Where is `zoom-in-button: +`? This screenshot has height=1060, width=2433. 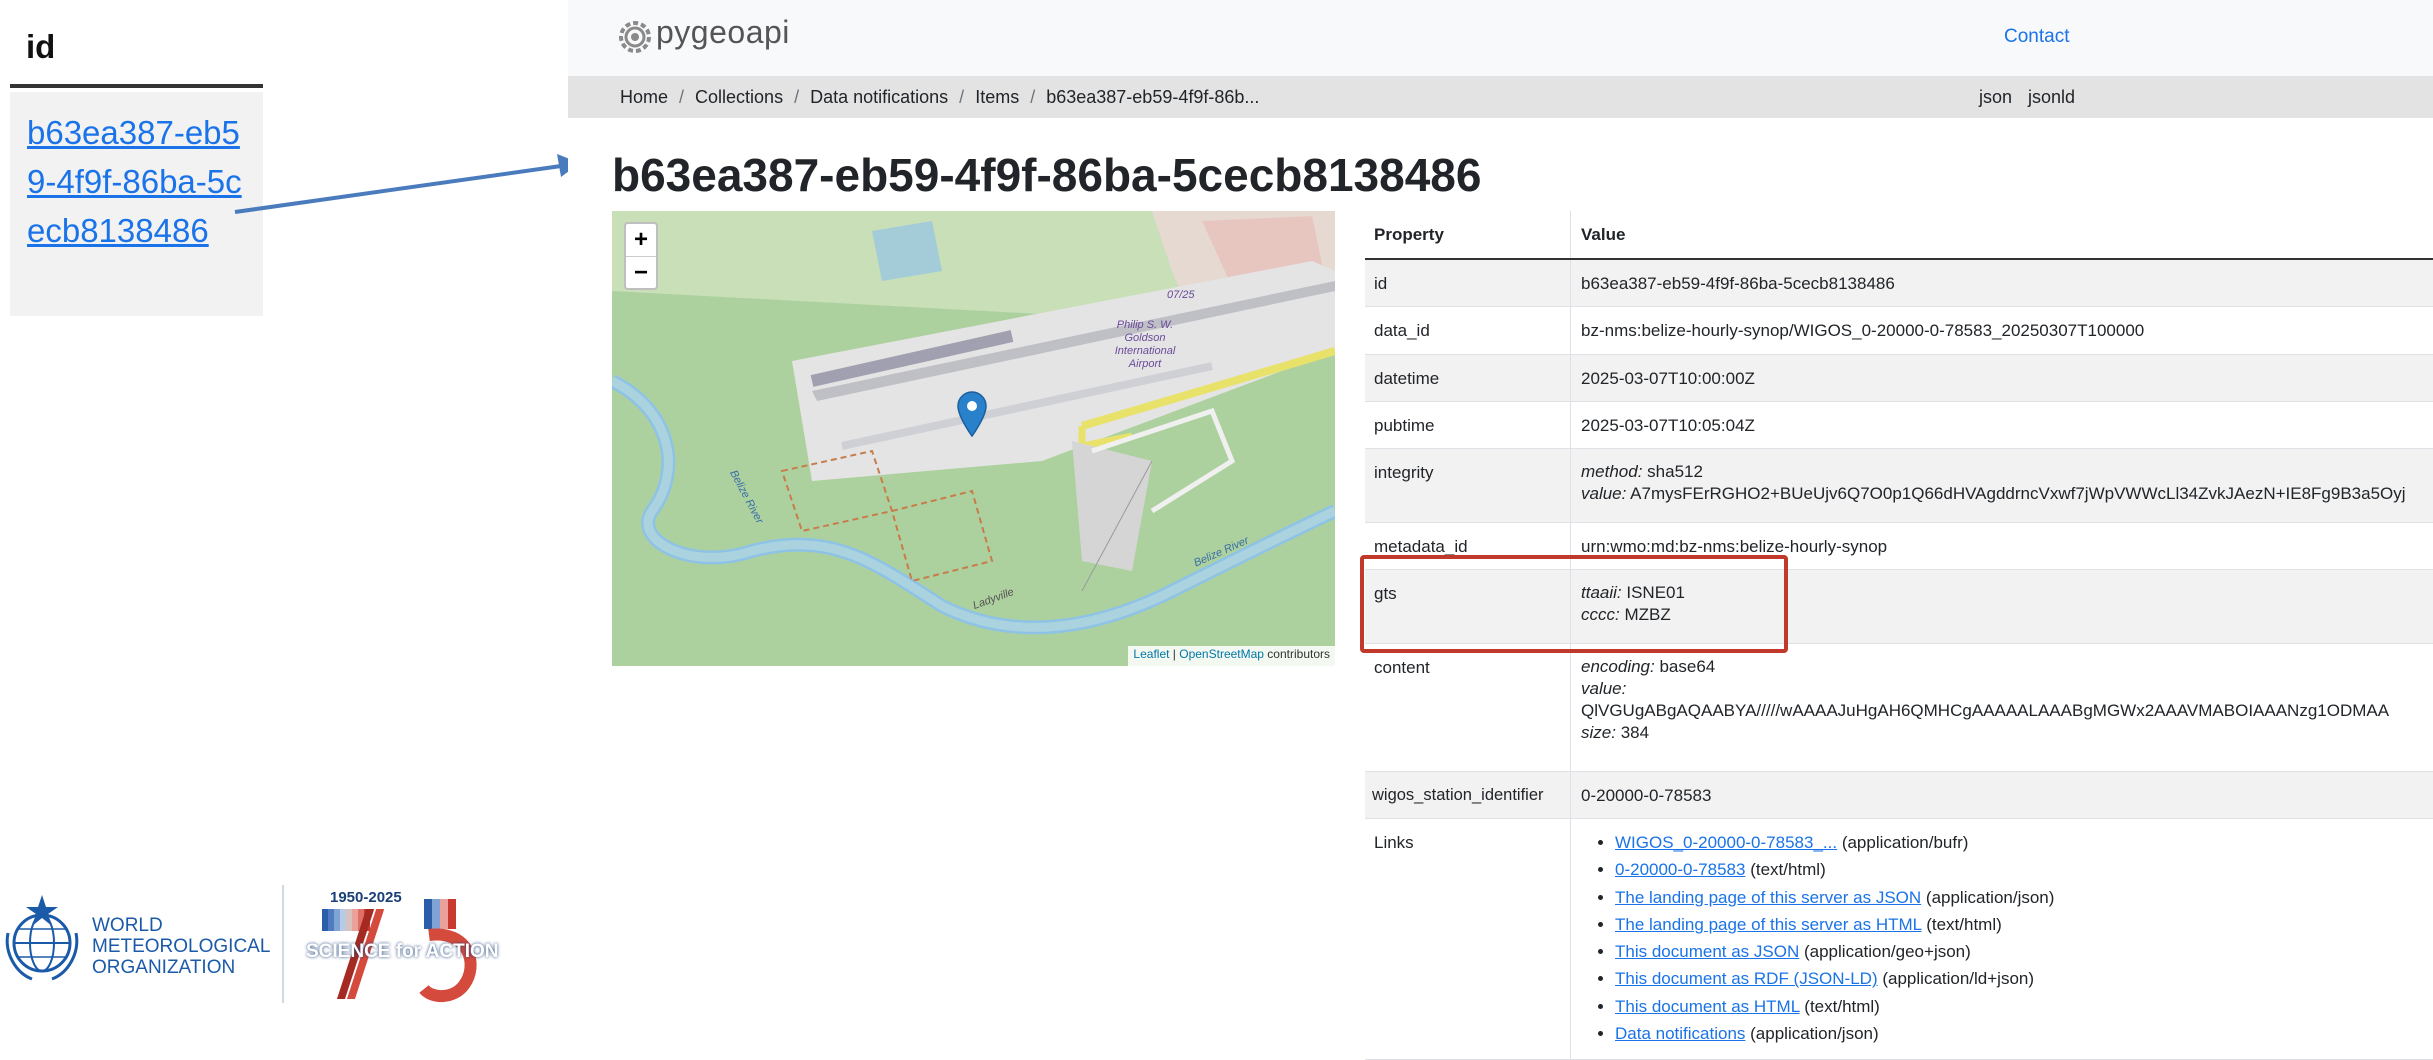
zoom-in-button: + is located at coordinates (641, 240).